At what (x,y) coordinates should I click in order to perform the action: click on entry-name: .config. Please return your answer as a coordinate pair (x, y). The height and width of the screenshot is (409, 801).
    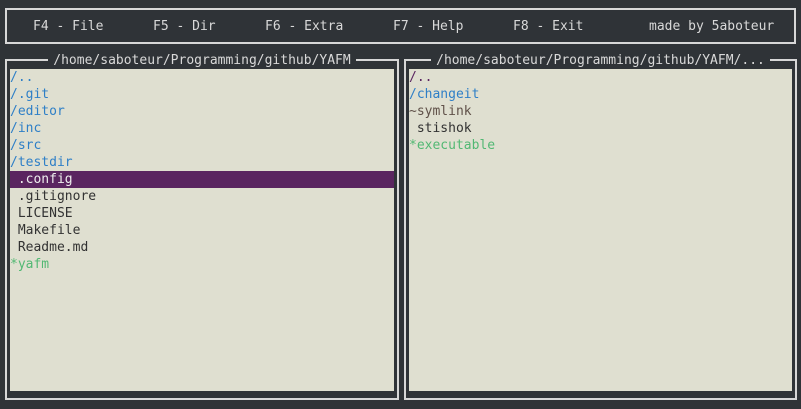
    Looking at the image, I should click on (41, 179).